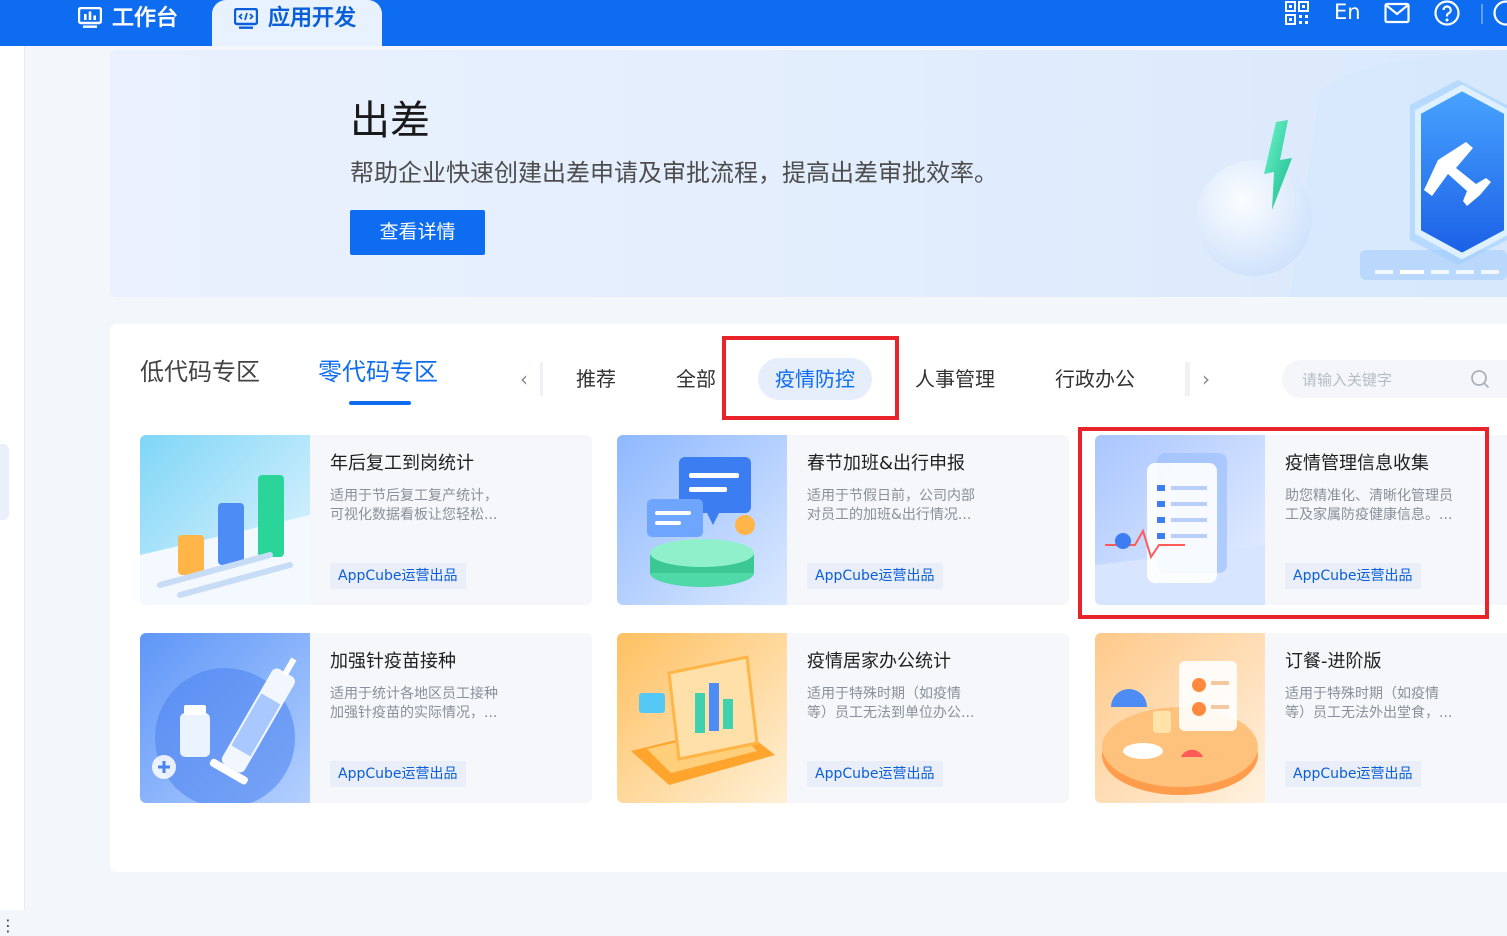 Image resolution: width=1507 pixels, height=936 pixels. I want to click on toolbar-divider, so click(1482, 14).